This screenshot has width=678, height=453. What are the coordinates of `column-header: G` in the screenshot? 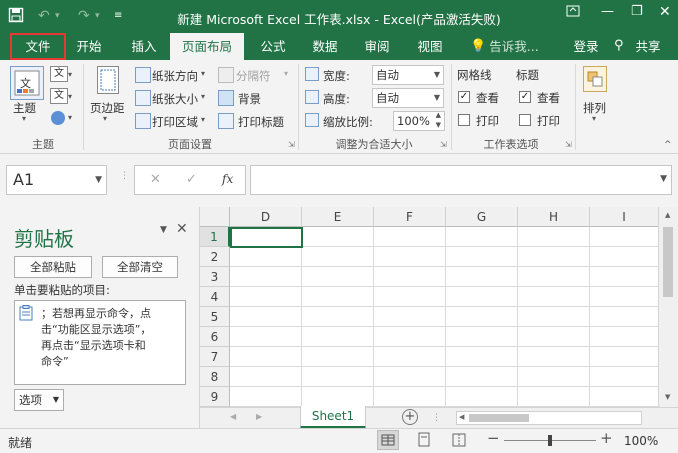 It's located at (482, 217).